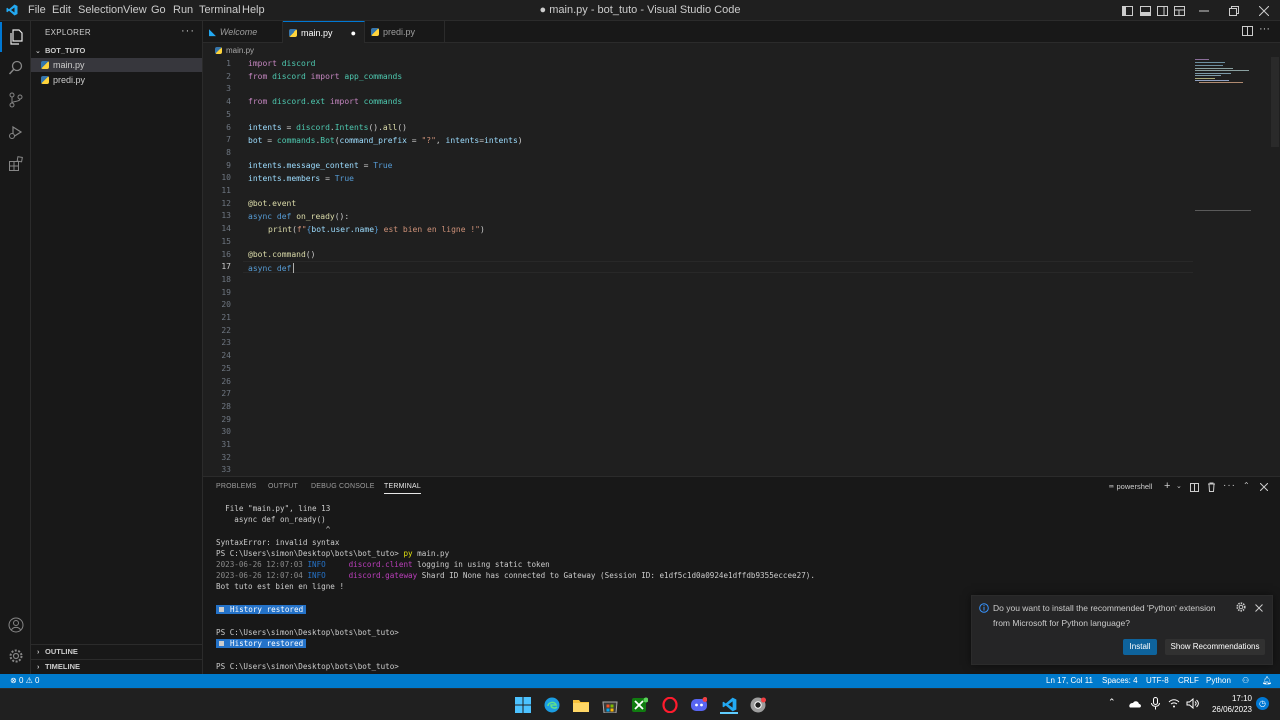 The image size is (1280, 720). I want to click on file-explorer-icon, so click(581, 705).